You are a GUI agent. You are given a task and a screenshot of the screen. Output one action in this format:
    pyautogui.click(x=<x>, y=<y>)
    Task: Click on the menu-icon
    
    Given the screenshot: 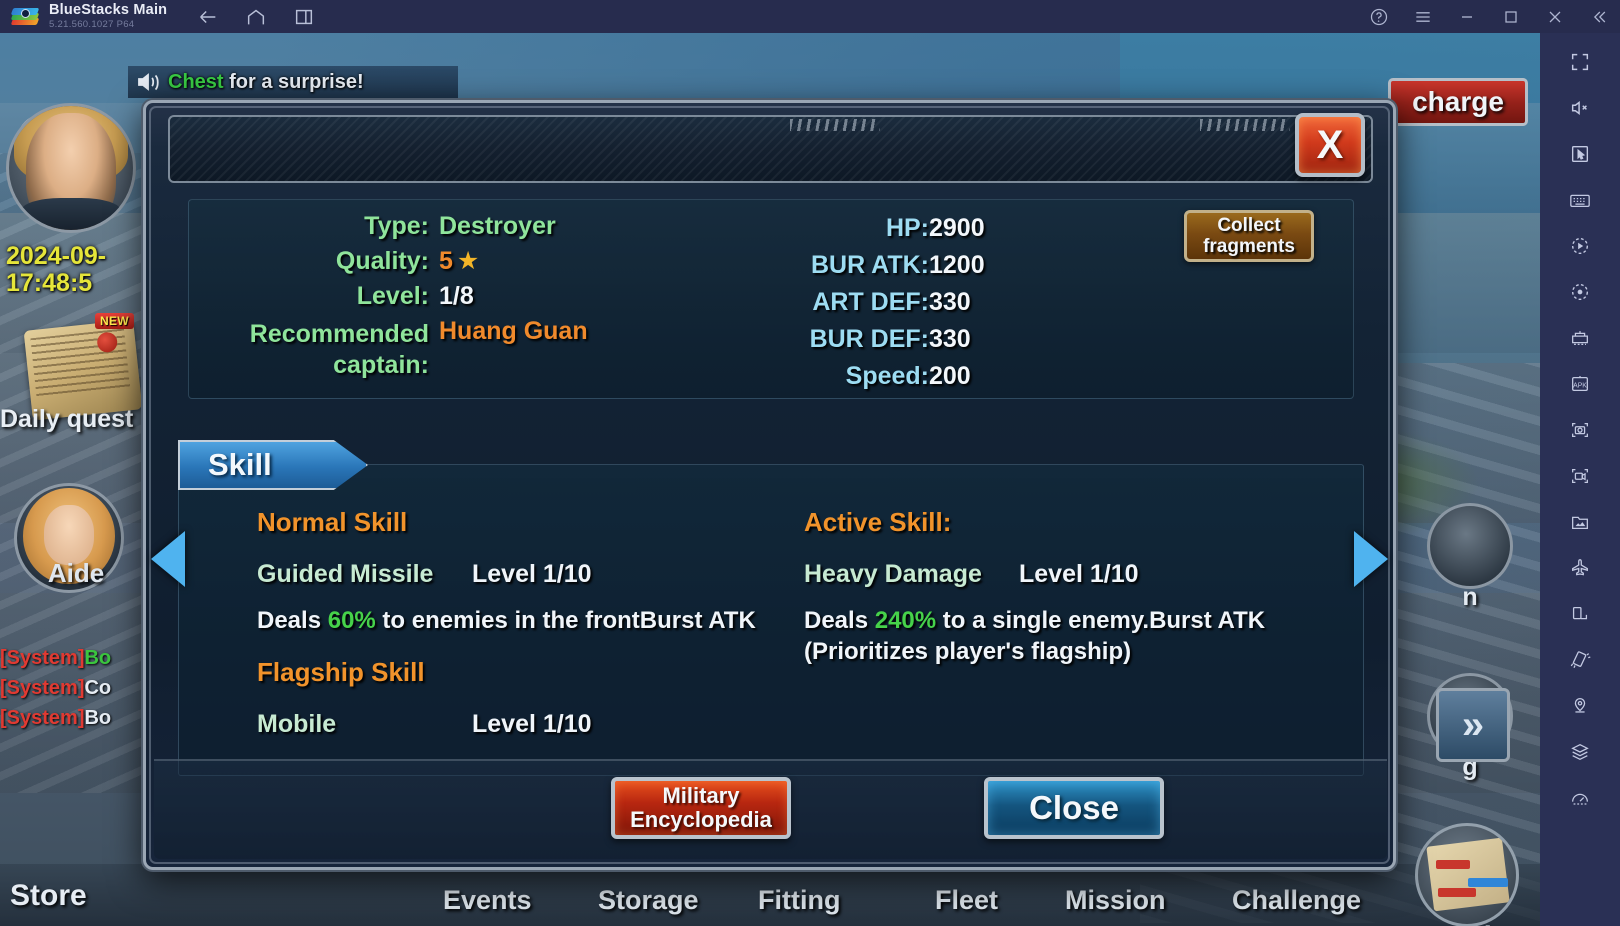 What is the action you would take?
    pyautogui.click(x=1423, y=17)
    